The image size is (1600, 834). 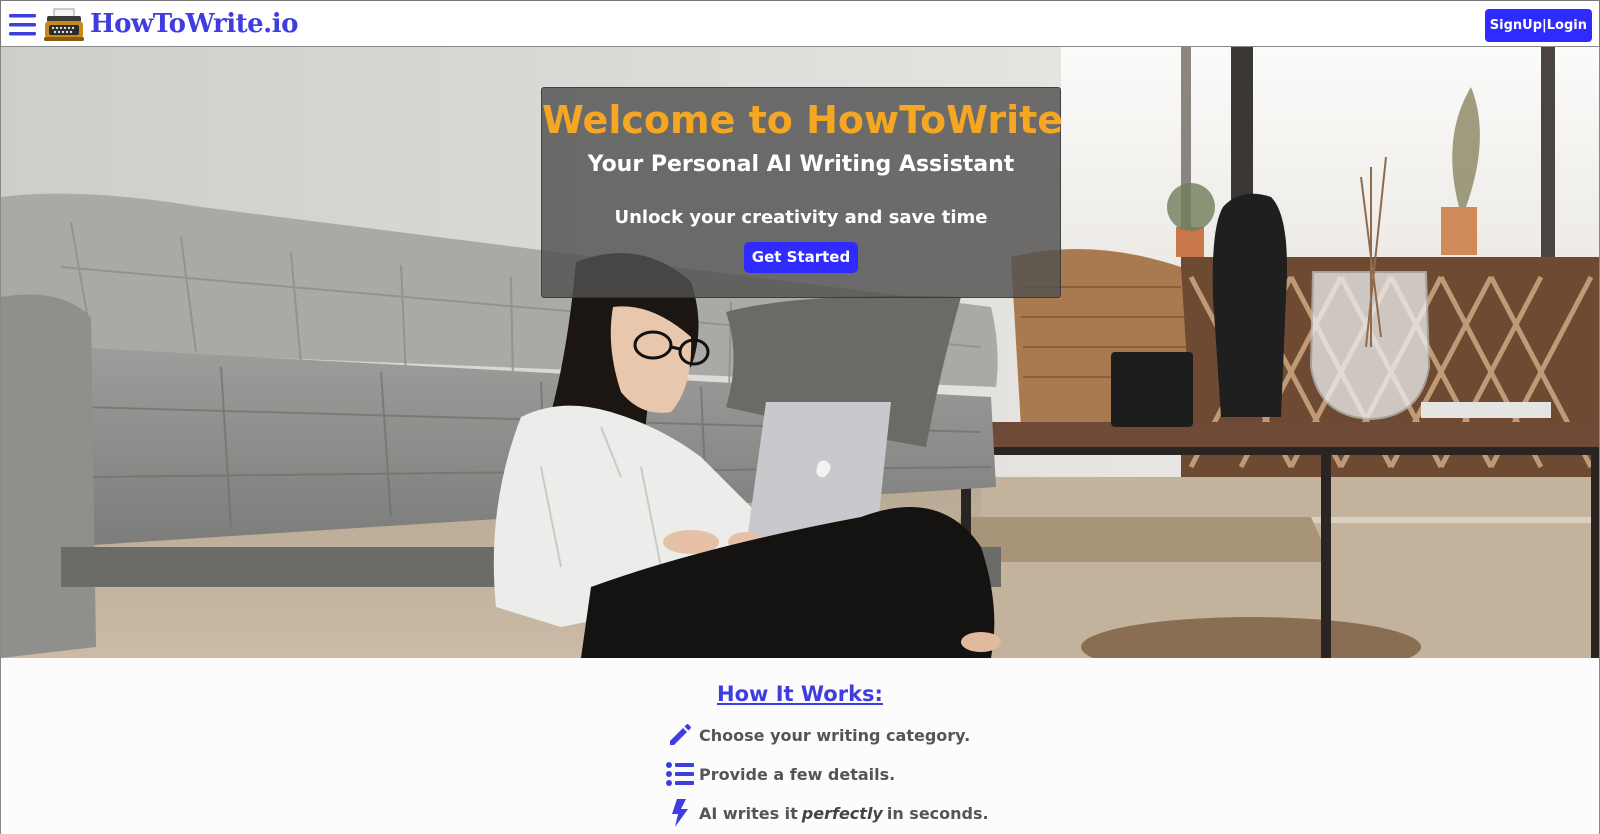 I want to click on step-text-before: AI writes it, so click(x=748, y=813).